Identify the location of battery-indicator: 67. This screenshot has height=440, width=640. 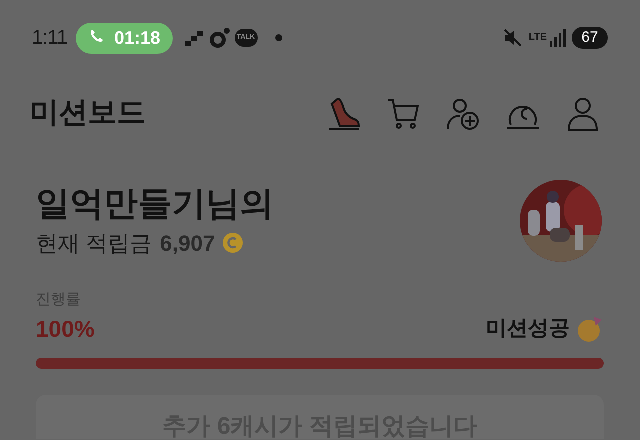
(590, 38).